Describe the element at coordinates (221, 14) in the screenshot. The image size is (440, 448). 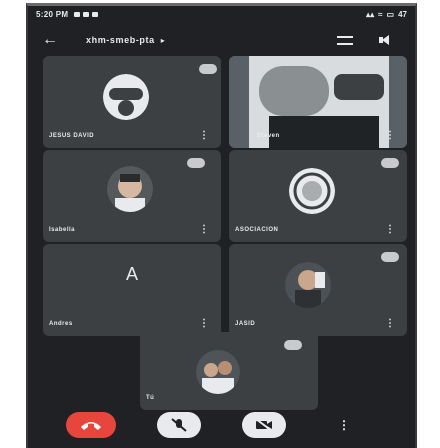
I see `status-bar: 5:20 PM ▴▴ ≈ ▭ 47` at that location.